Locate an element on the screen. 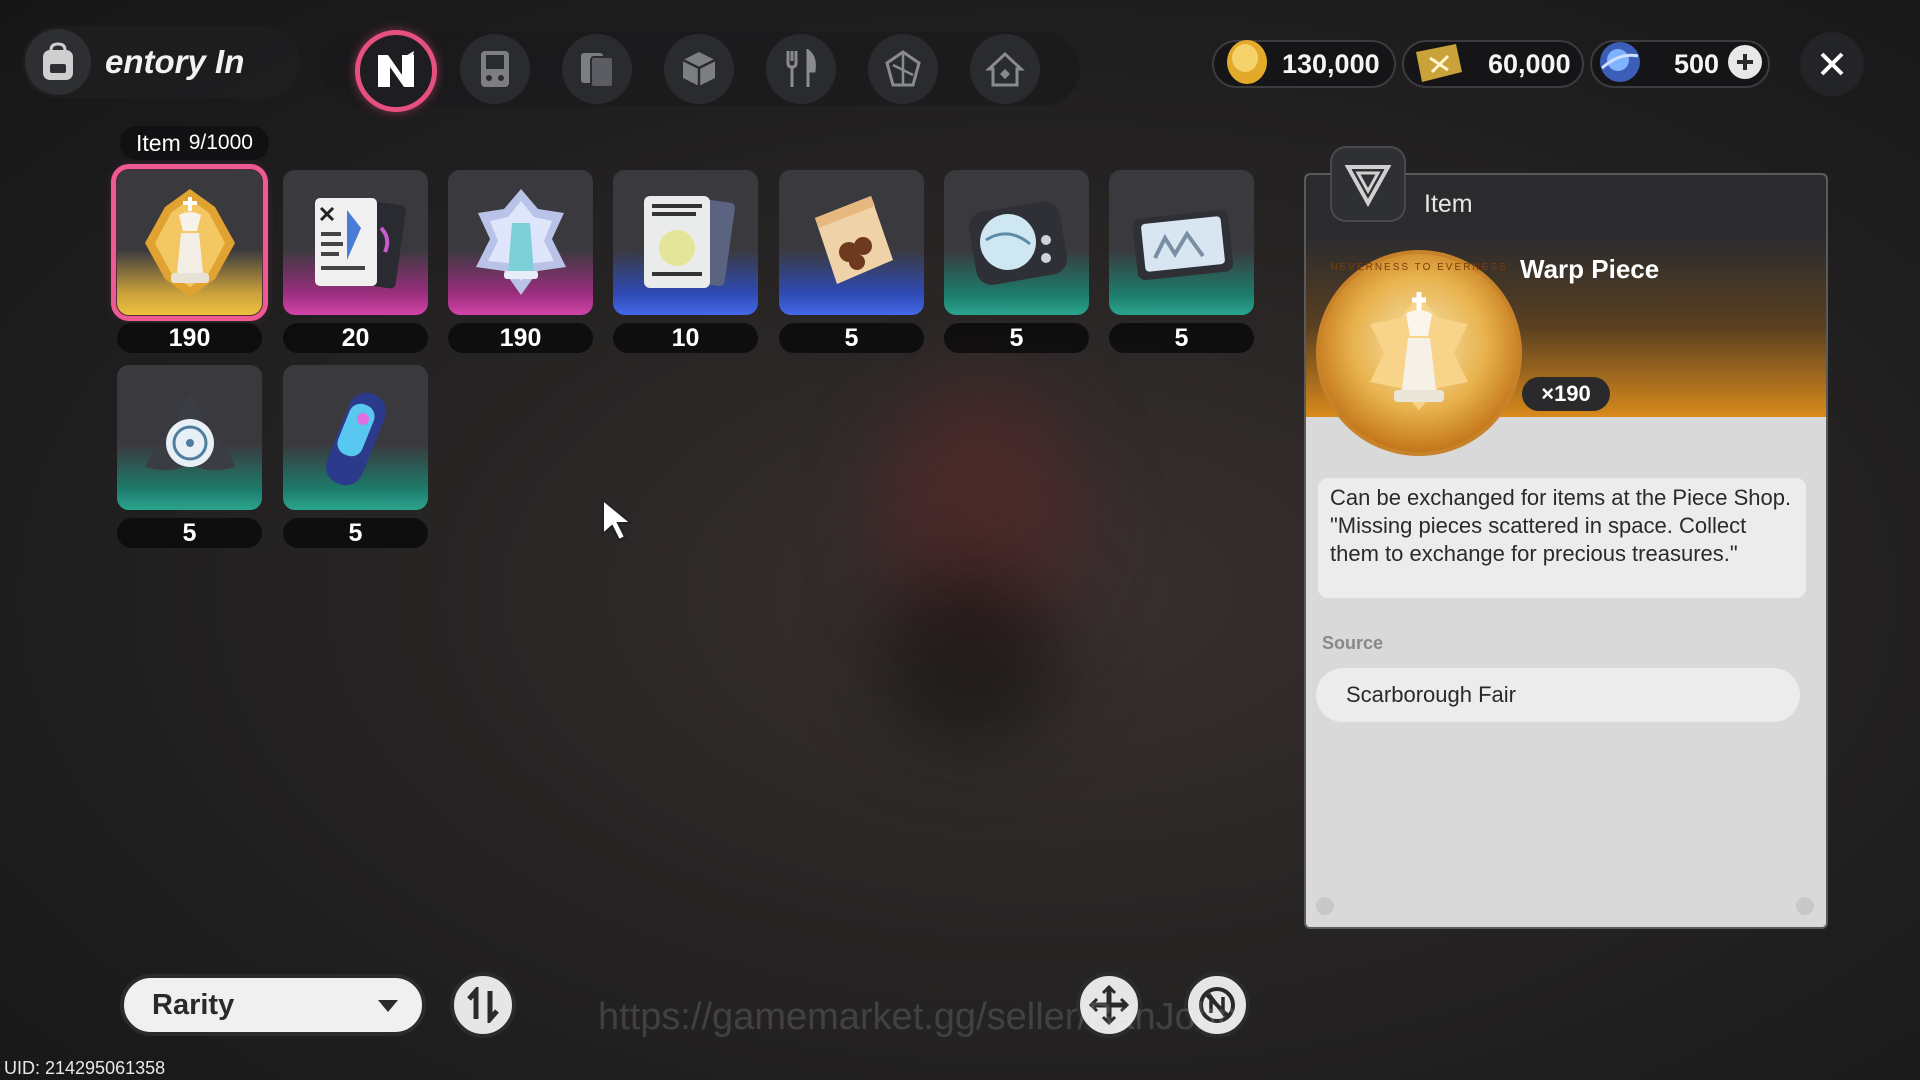 This screenshot has height=1080, width=1920. mouse-cursor-icon is located at coordinates (618, 520).